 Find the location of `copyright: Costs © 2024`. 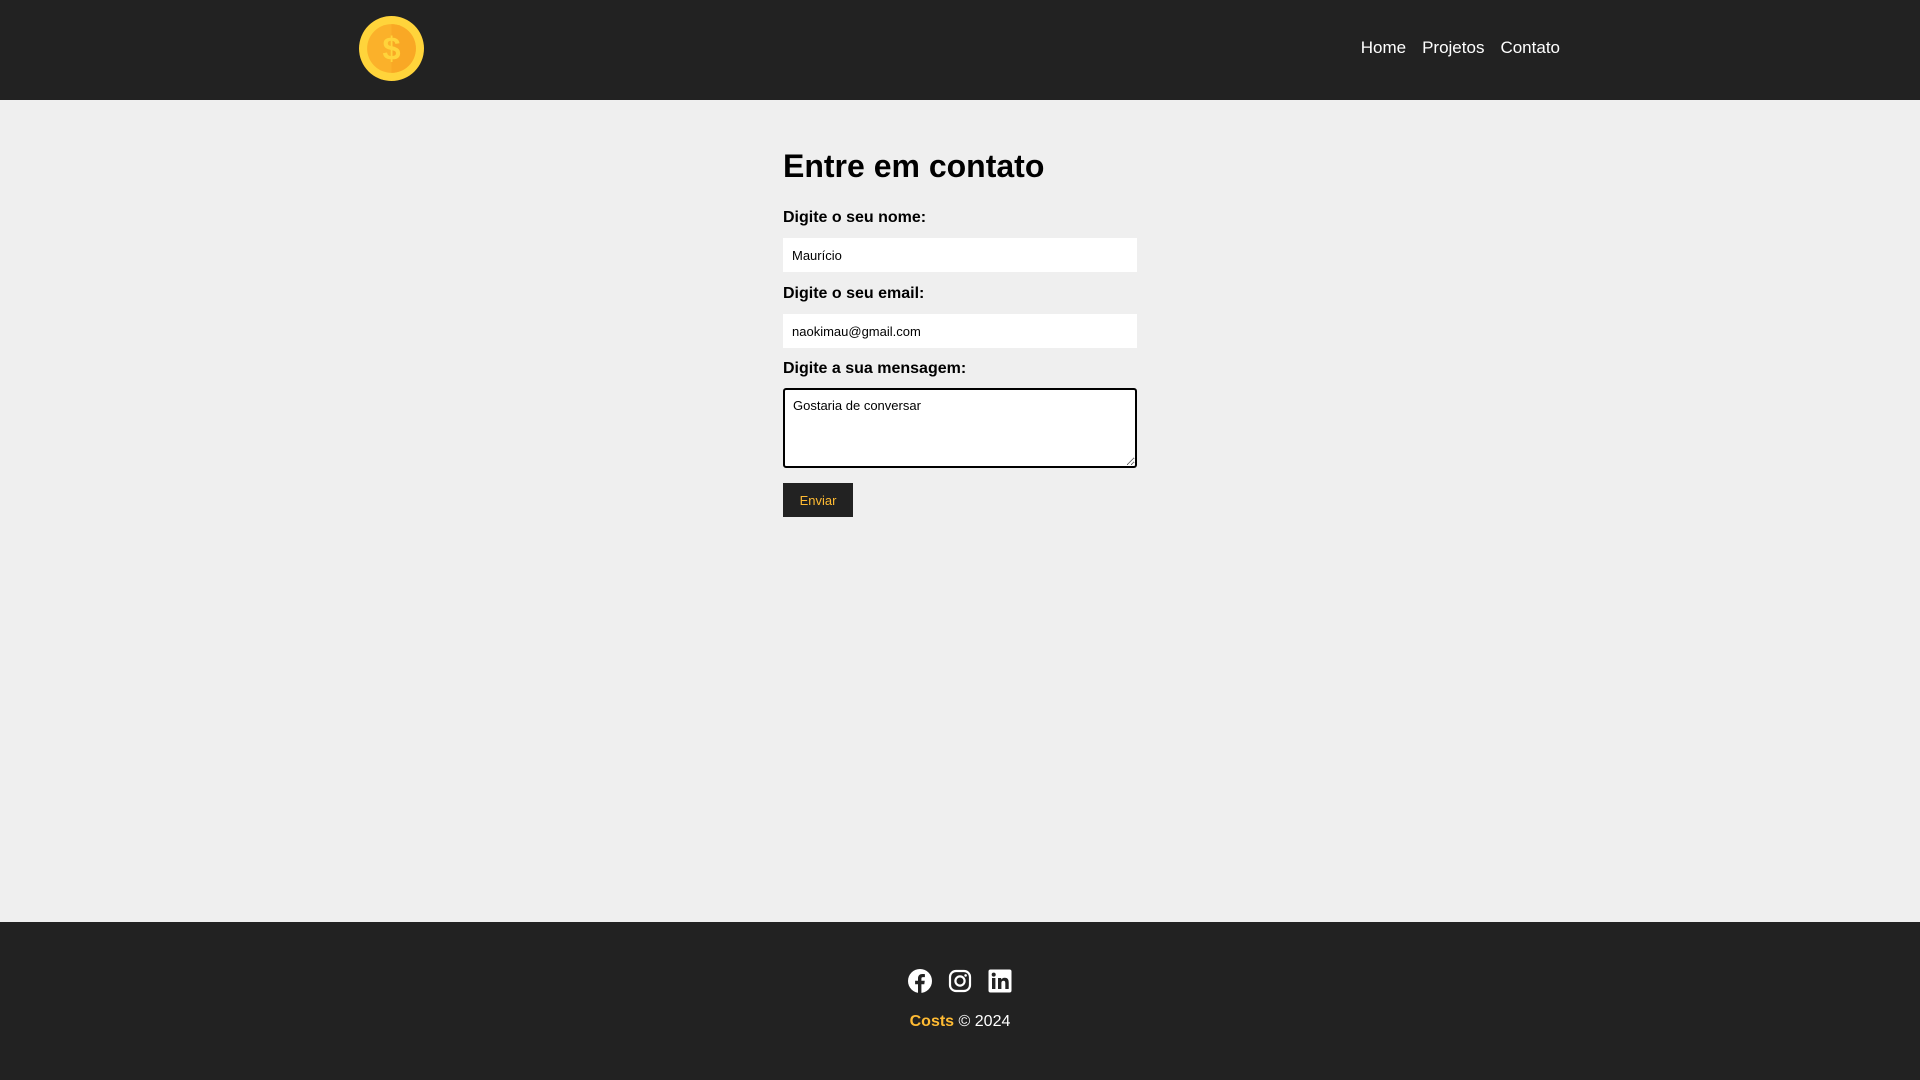

copyright: Costs © 2024 is located at coordinates (960, 1021).